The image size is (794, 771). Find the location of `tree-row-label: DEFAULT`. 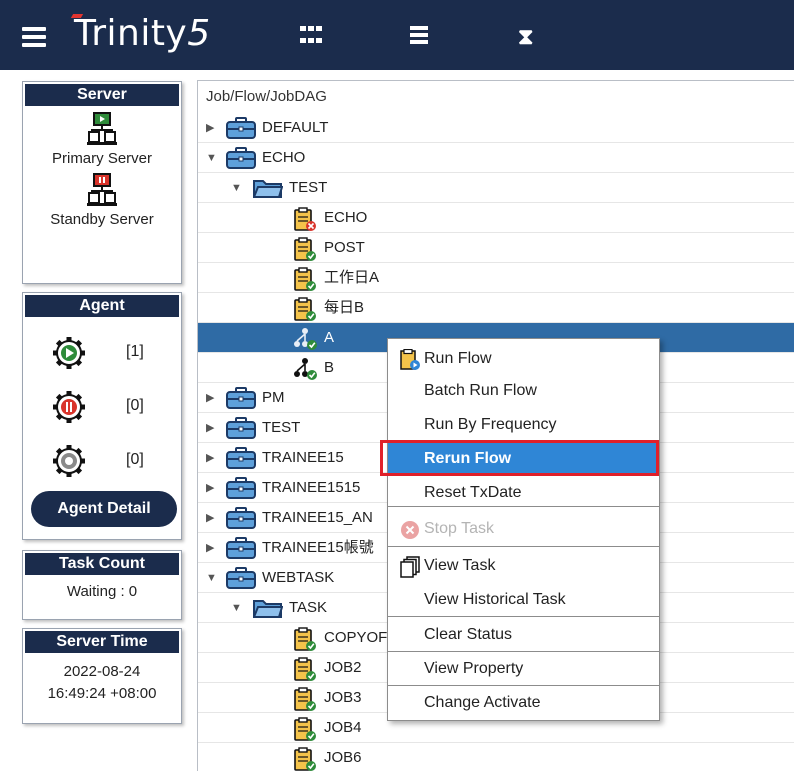

tree-row-label: DEFAULT is located at coordinates (295, 127).